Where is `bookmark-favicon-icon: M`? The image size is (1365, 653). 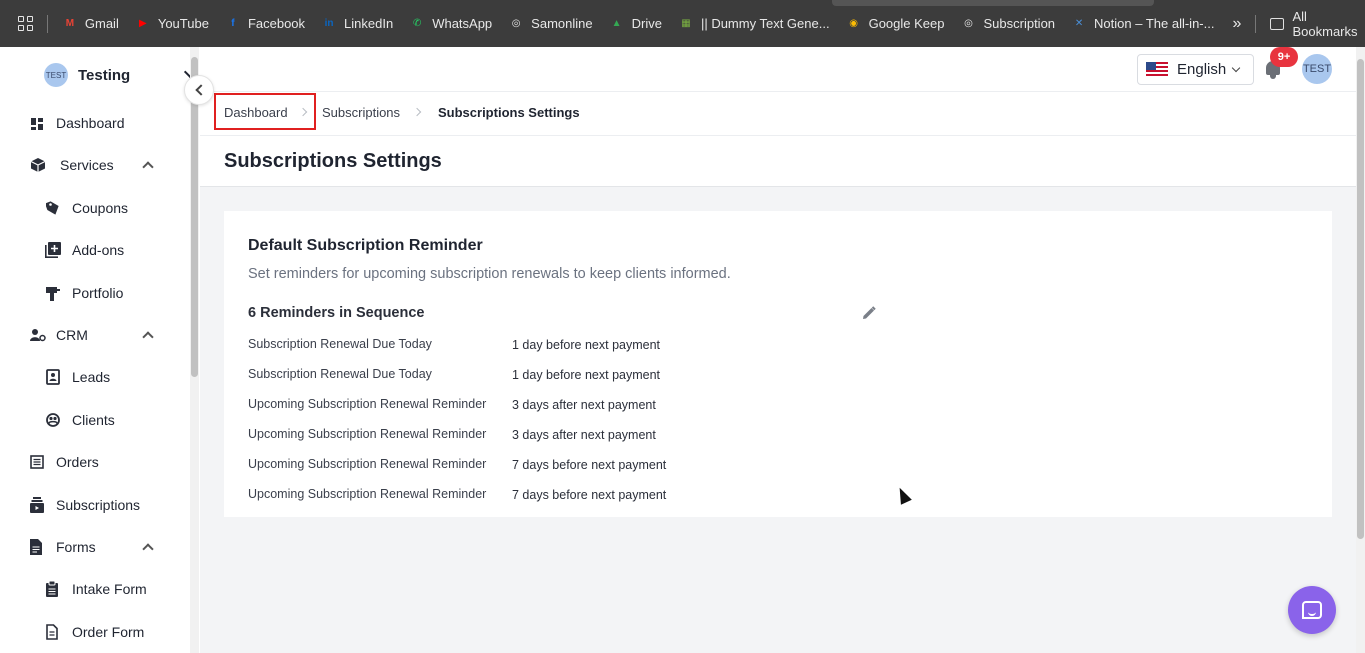
bookmark-favicon-icon: M is located at coordinates (70, 23).